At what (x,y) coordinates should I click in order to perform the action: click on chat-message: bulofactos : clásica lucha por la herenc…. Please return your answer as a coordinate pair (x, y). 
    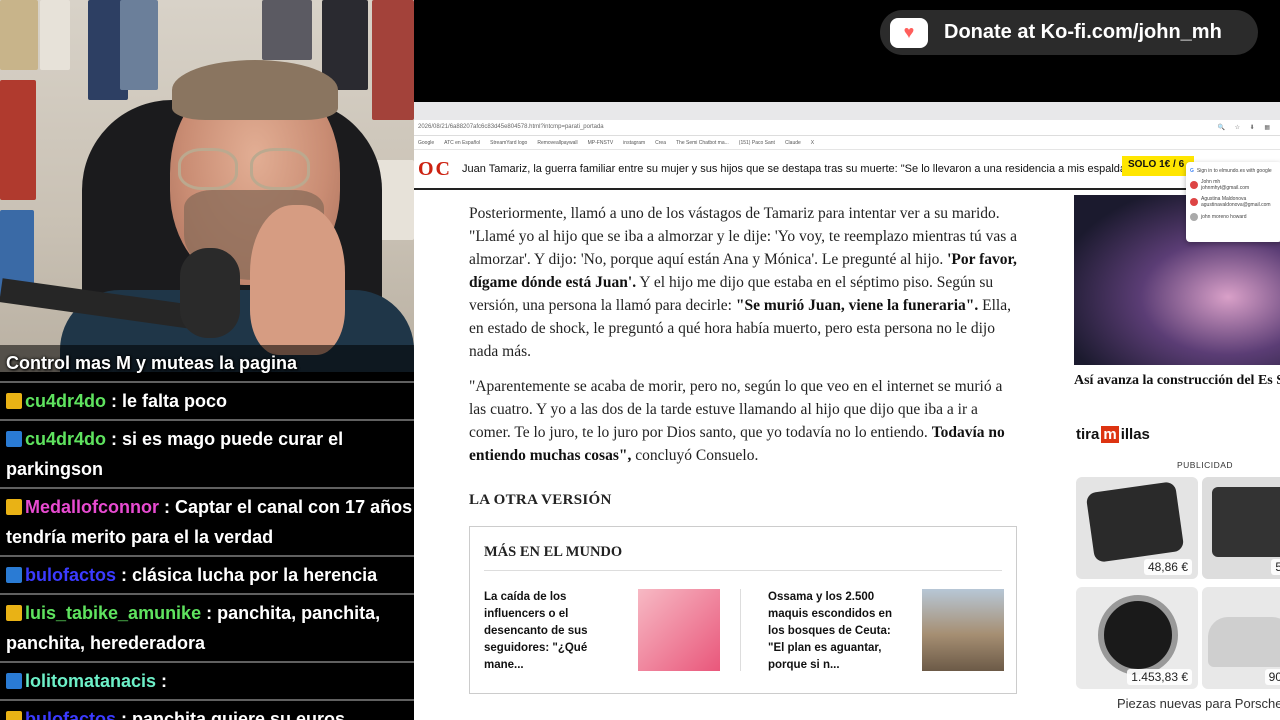
    Looking at the image, I should click on (210, 576).